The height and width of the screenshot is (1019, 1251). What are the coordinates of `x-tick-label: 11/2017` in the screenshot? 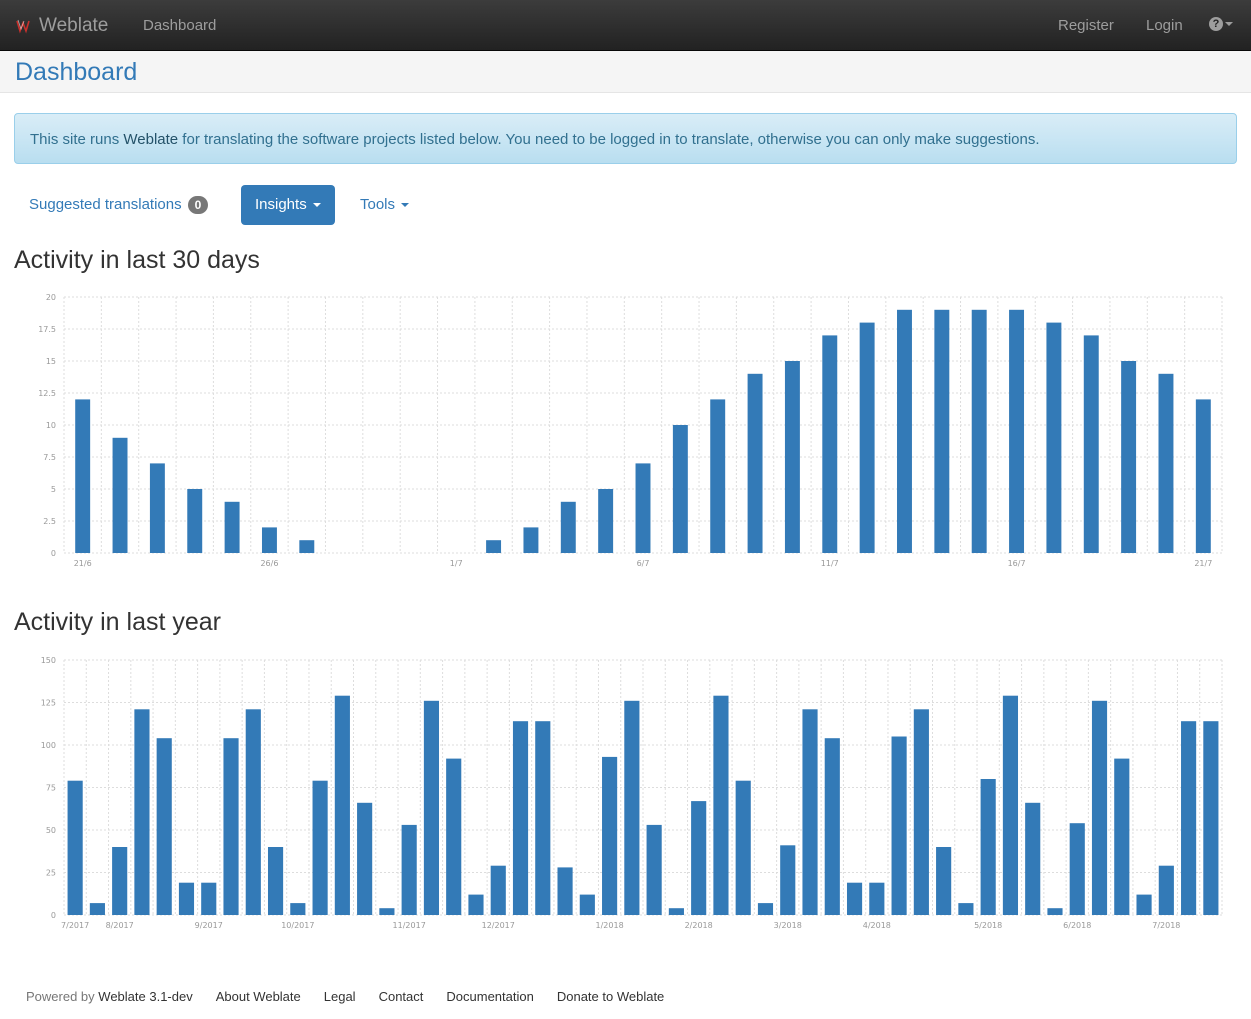 It's located at (409, 925).